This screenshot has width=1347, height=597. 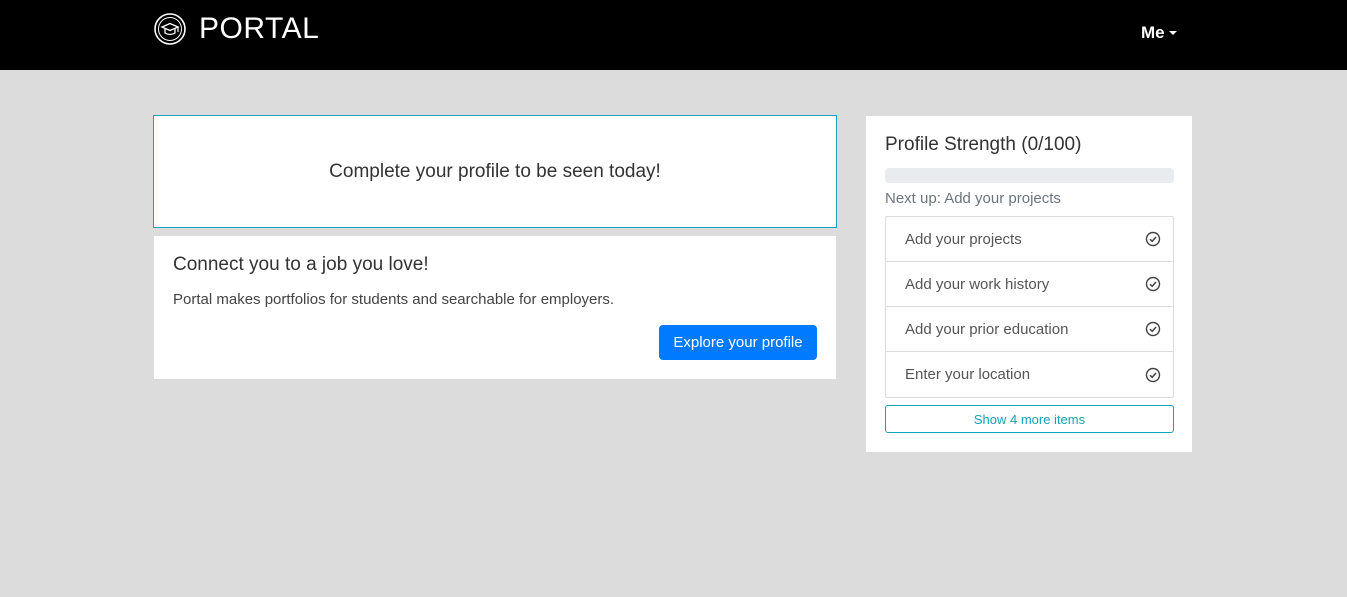 I want to click on brand-name: PORTAL, so click(x=259, y=28).